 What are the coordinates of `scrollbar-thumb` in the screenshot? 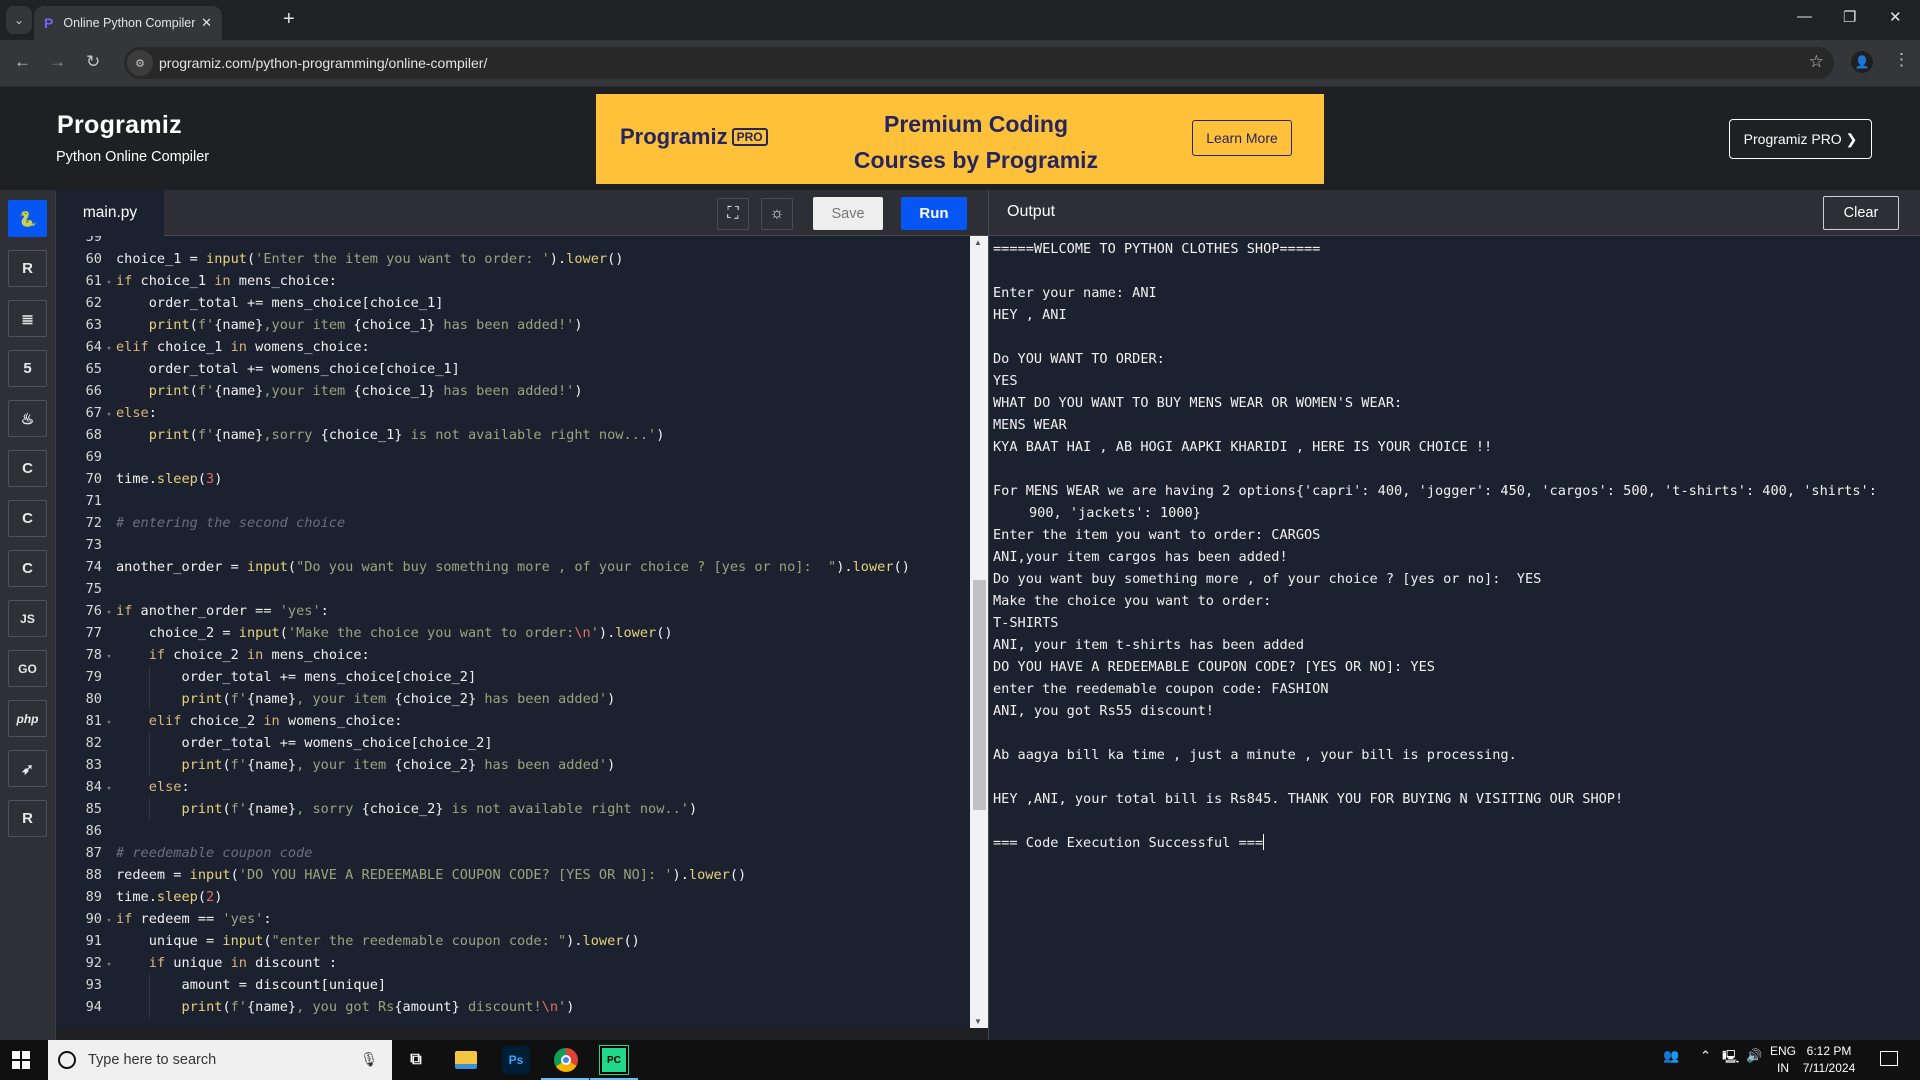 It's located at (979, 695).